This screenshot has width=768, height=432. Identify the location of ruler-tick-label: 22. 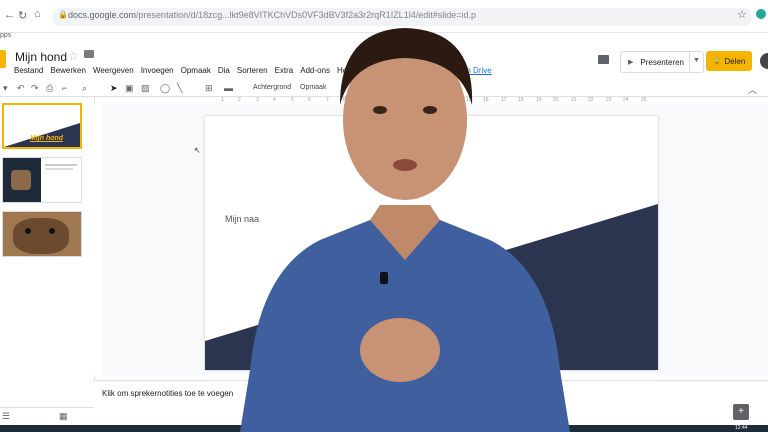
(591, 100).